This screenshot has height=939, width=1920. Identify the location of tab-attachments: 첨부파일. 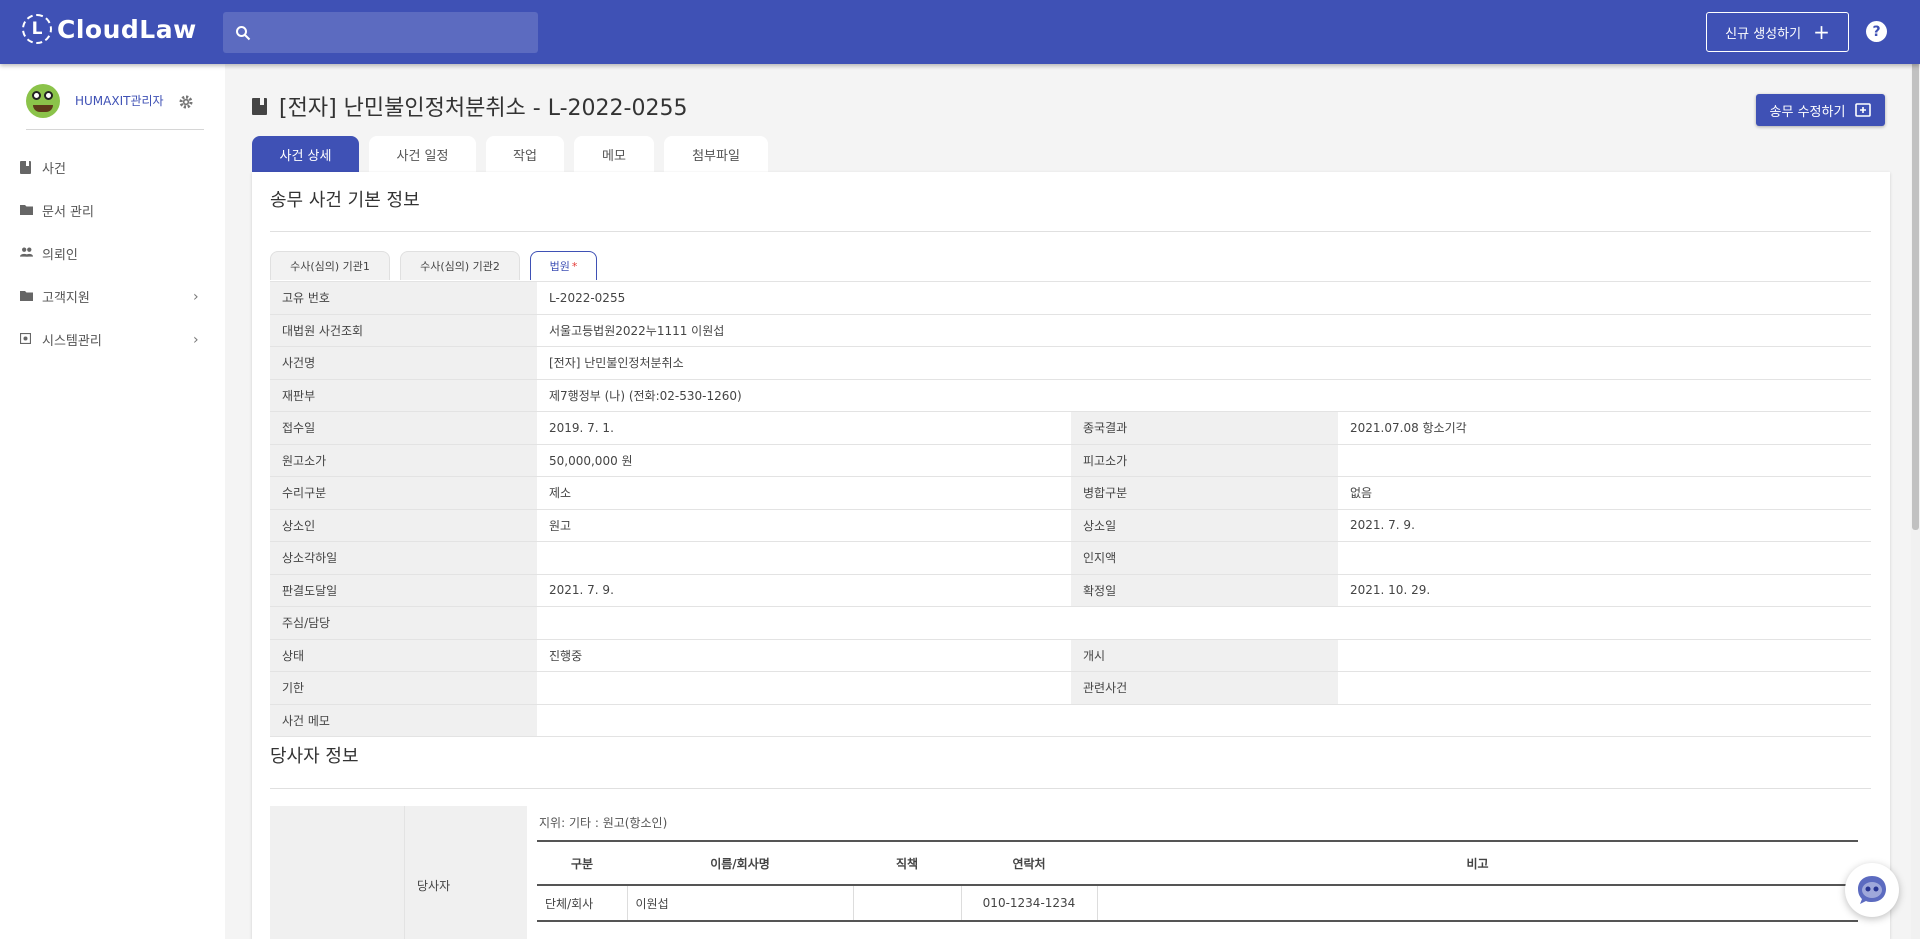
(716, 154).